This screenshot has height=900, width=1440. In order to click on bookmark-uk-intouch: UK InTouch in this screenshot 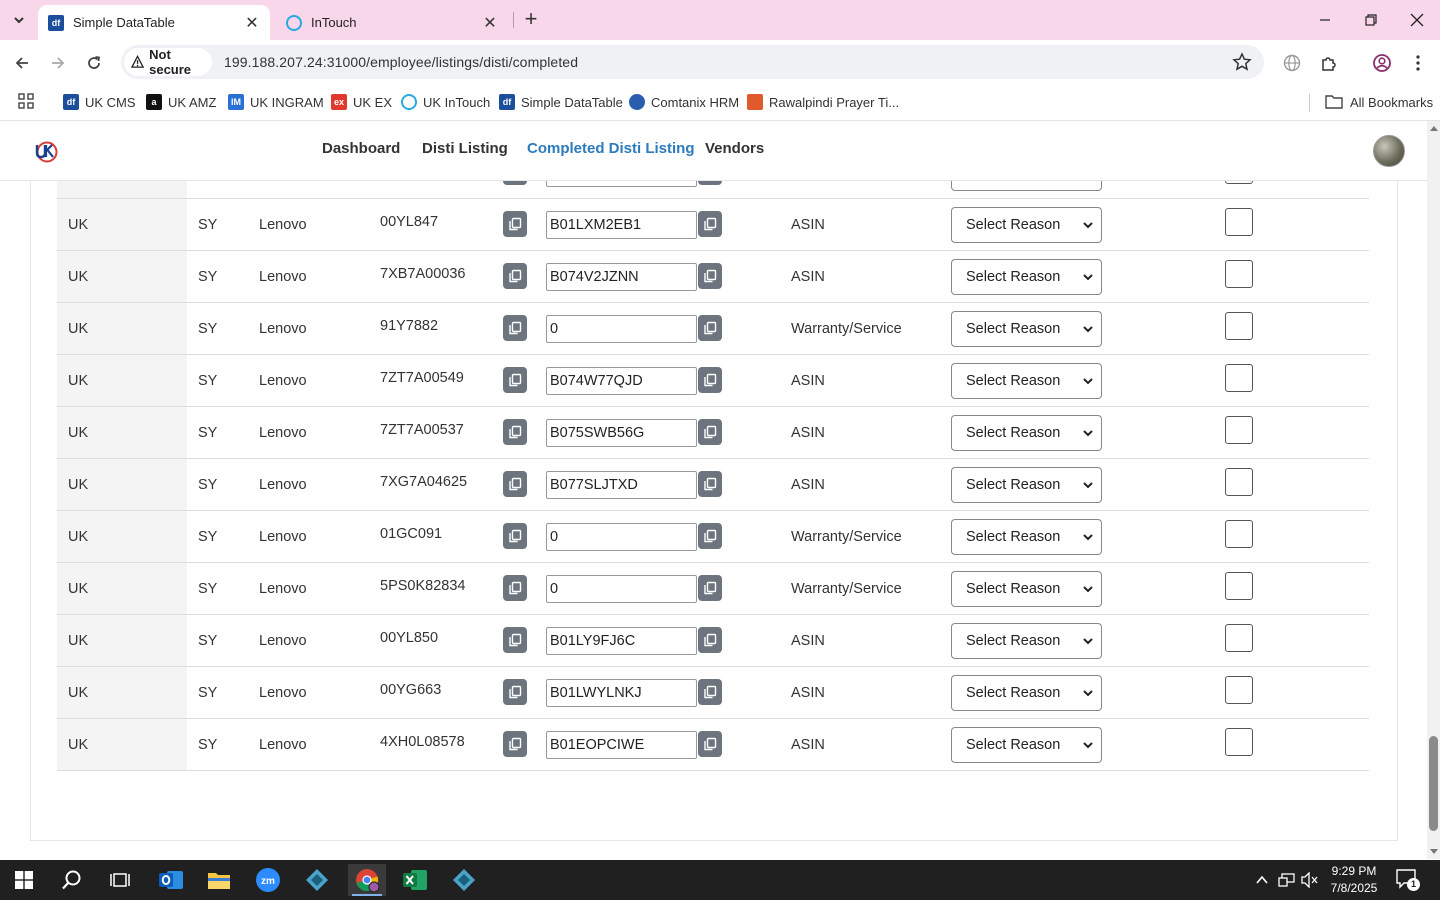, I will do `click(445, 102)`.